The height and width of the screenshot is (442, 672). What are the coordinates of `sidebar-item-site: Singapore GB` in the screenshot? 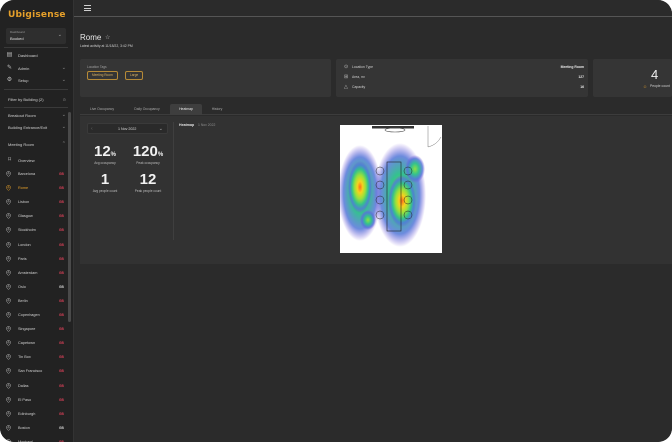 It's located at (36, 329).